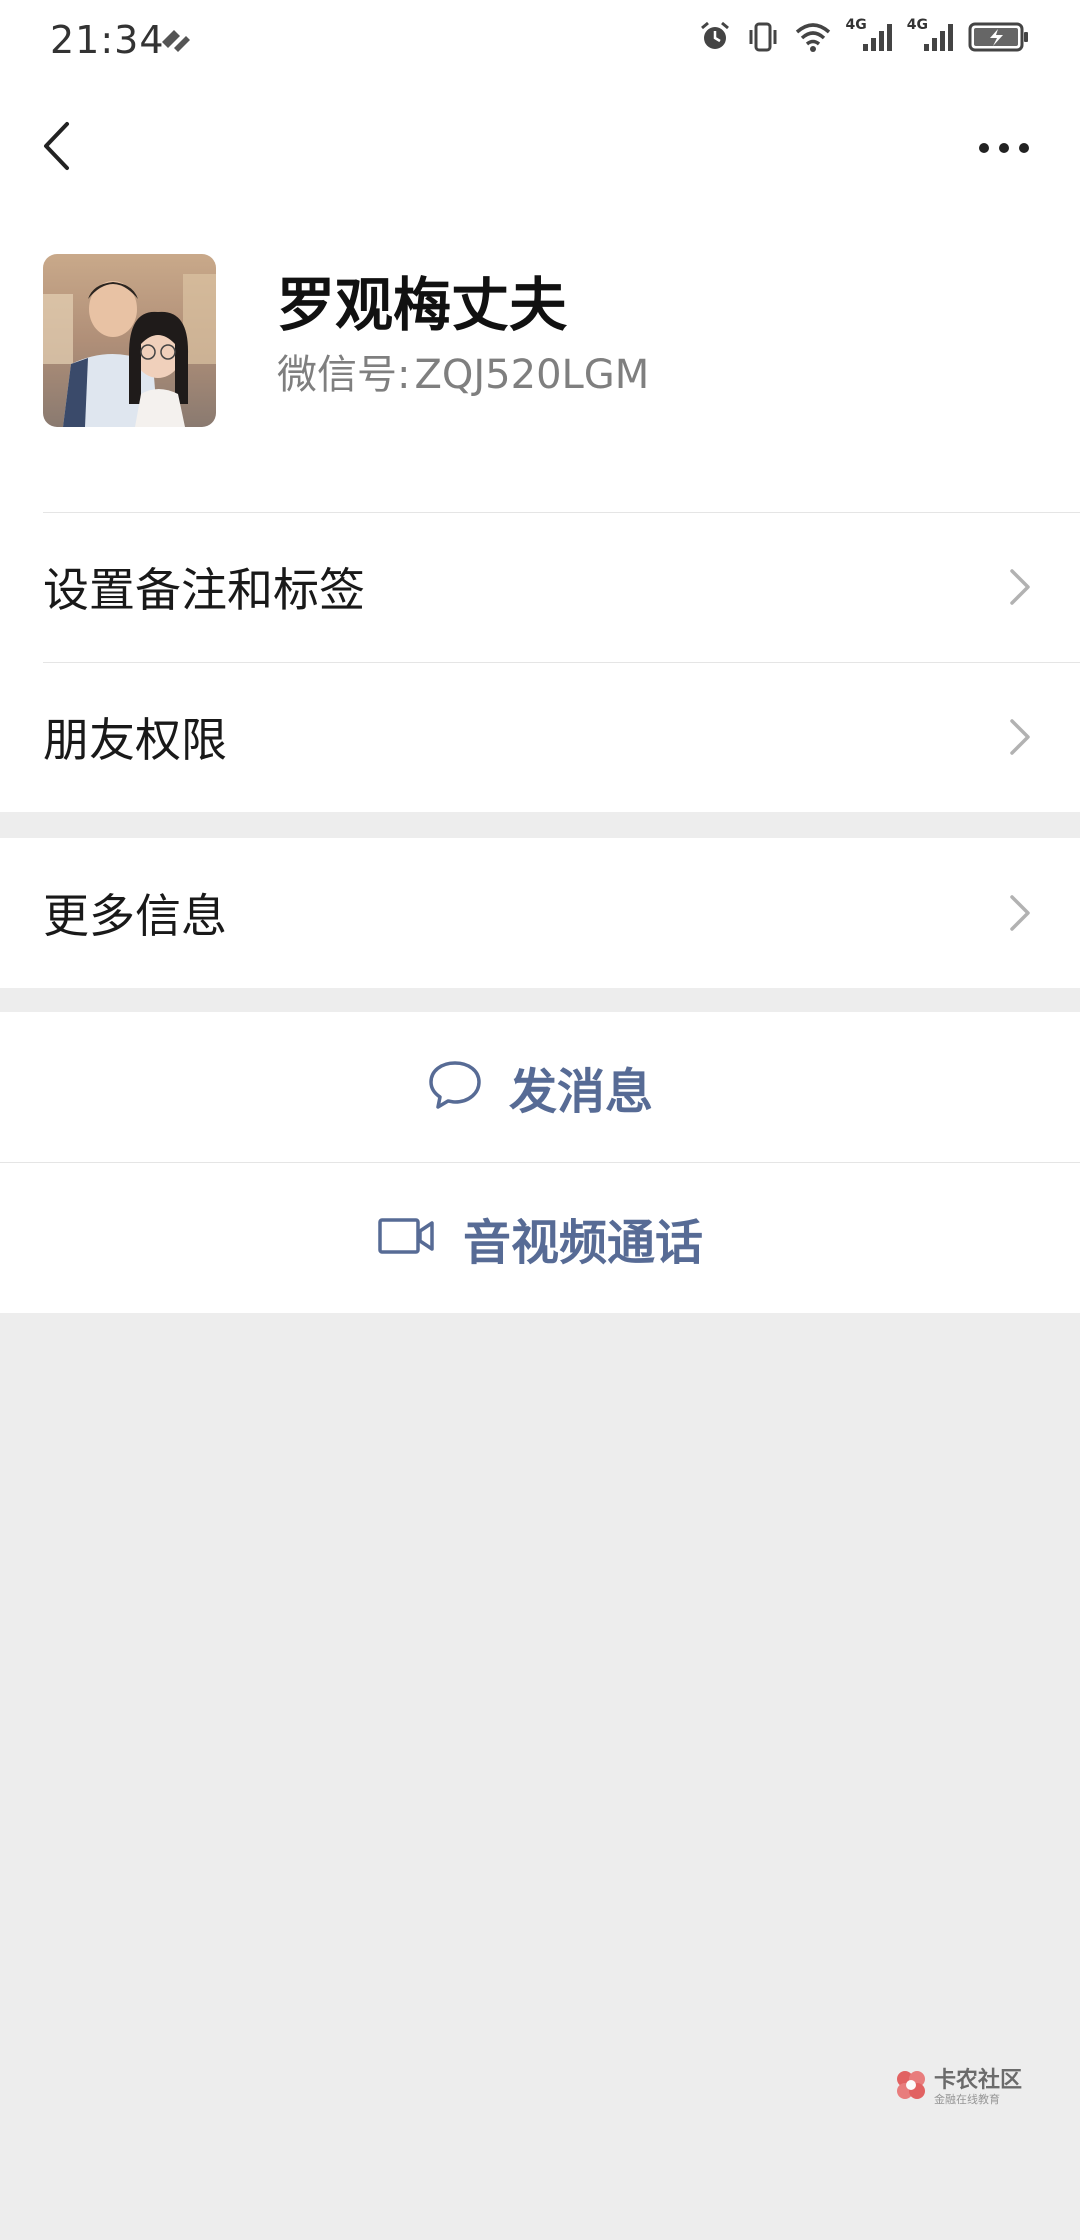  Describe the element at coordinates (999, 37) in the screenshot. I see `battery-charging-icon` at that location.